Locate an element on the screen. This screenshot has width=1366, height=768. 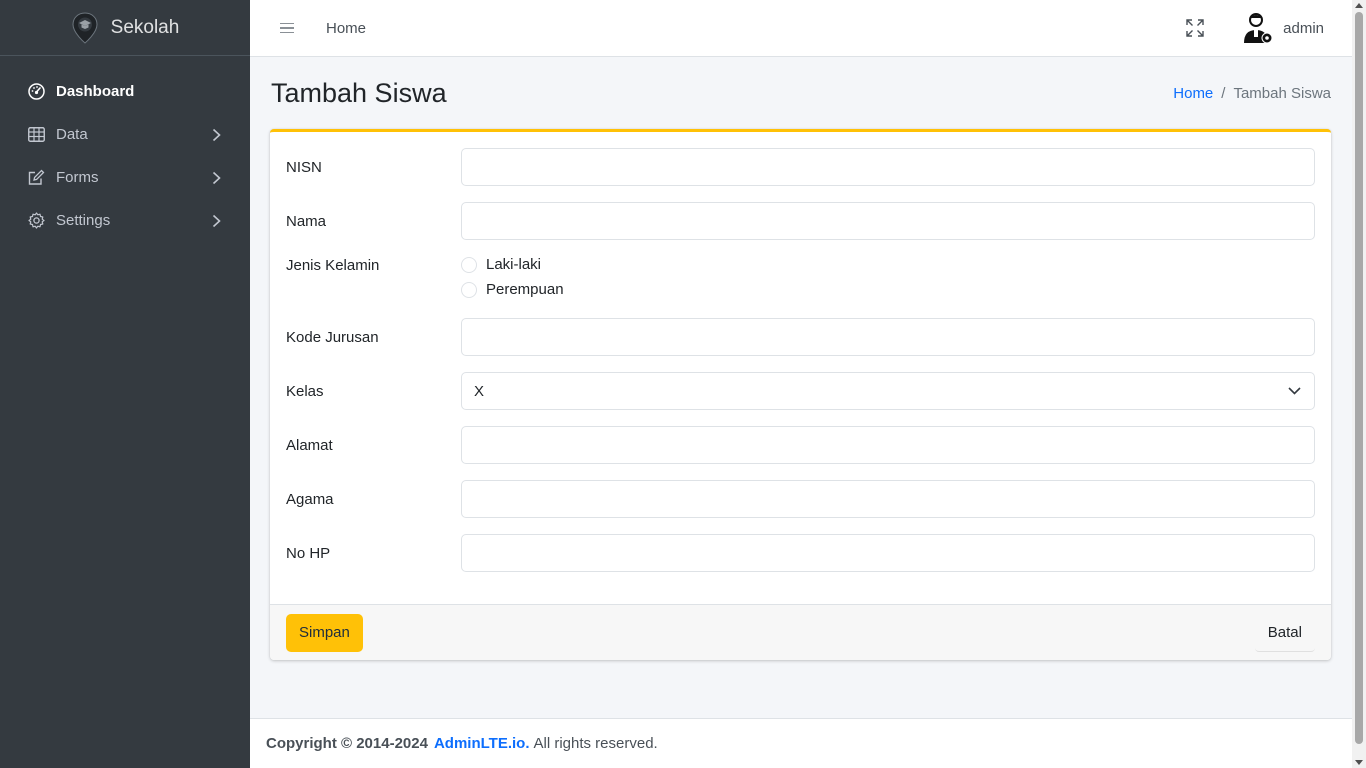
chevron-down-icon is located at coordinates (1295, 391).